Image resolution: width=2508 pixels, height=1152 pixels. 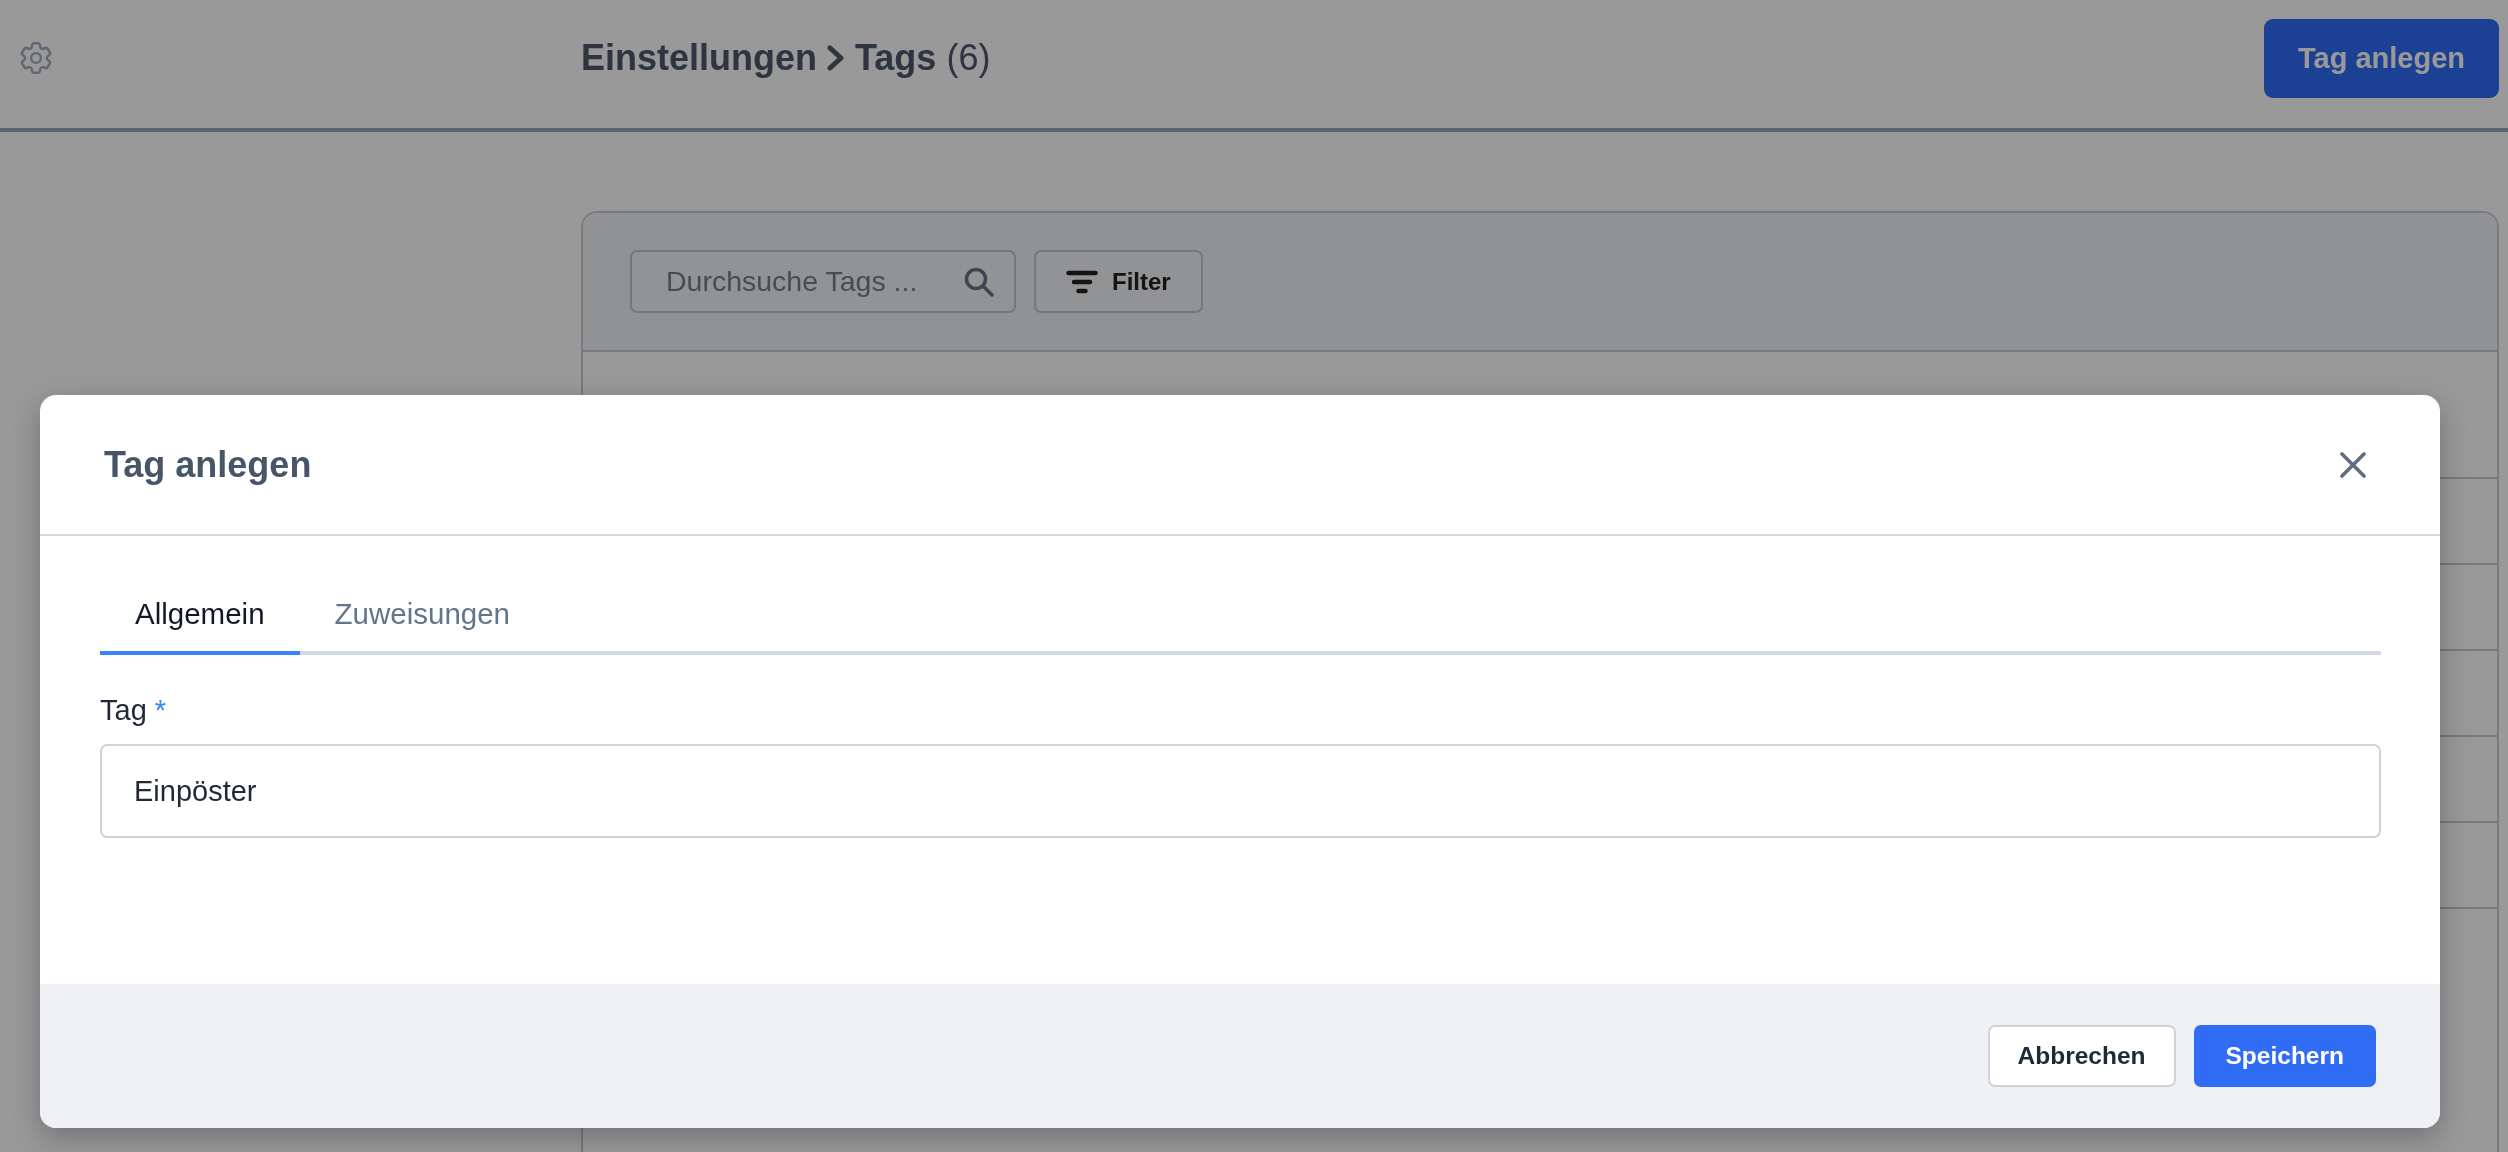 What do you see at coordinates (979, 282) in the screenshot?
I see `search-icon` at bounding box center [979, 282].